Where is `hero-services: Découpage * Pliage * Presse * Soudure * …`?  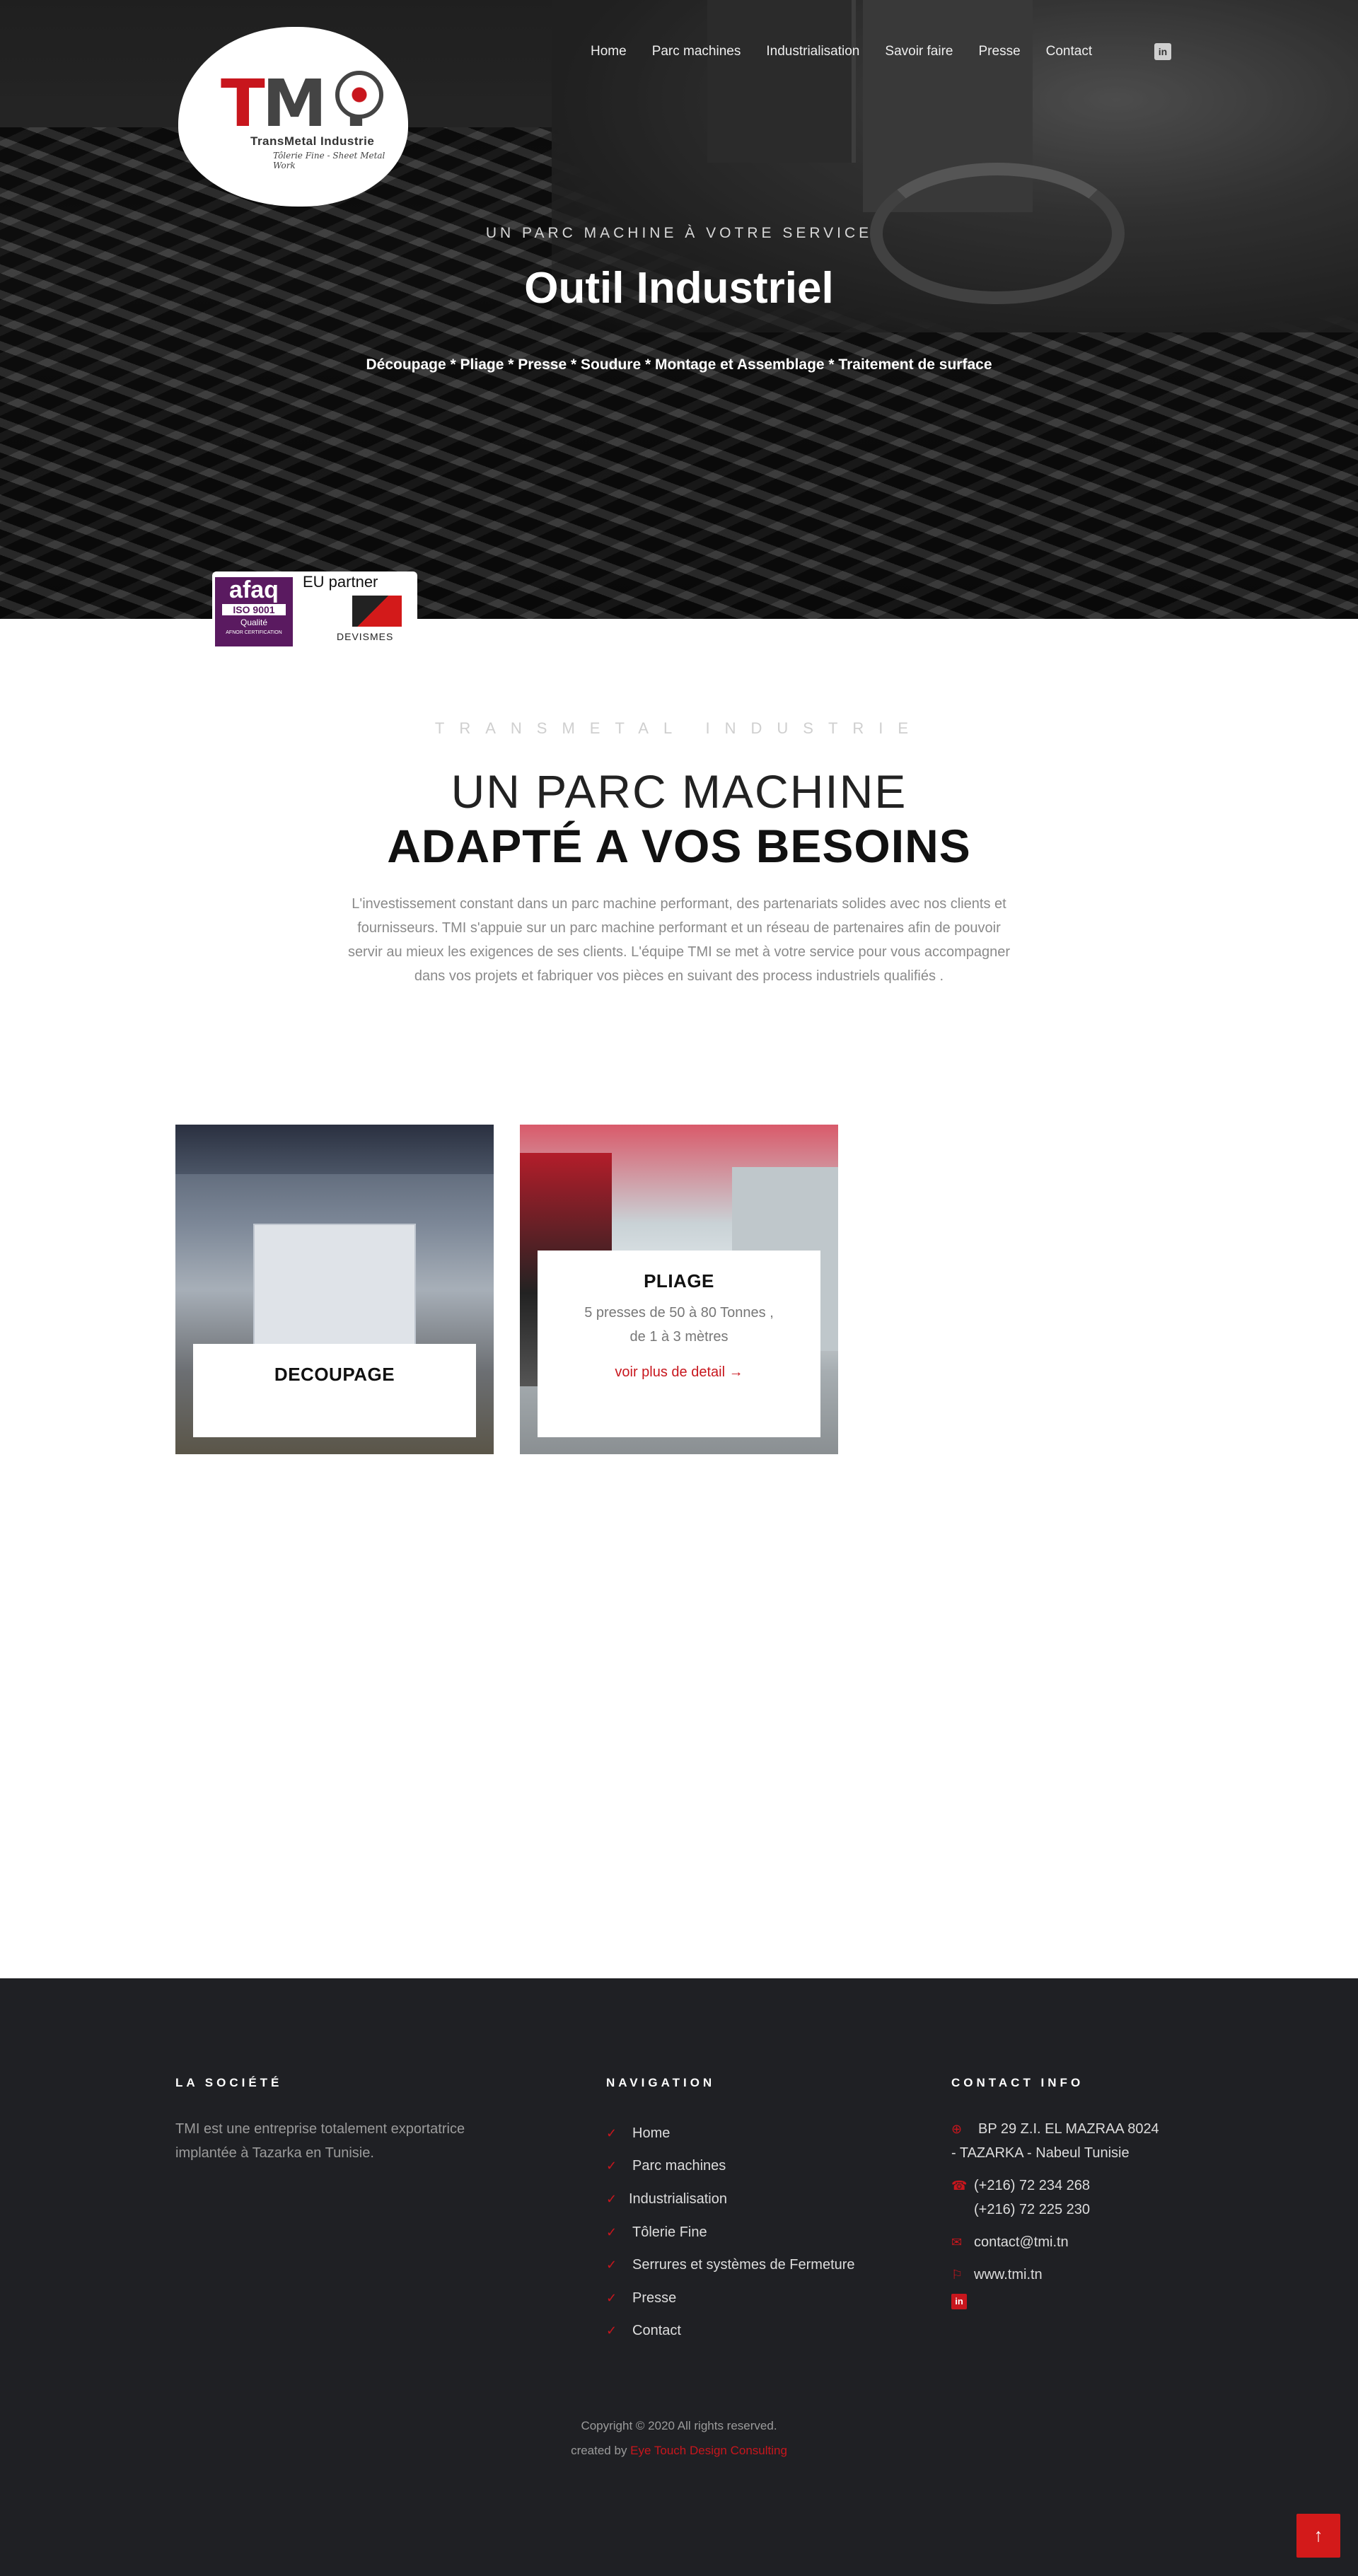 hero-services: Découpage * Pliage * Presse * Soudure * … is located at coordinates (679, 365).